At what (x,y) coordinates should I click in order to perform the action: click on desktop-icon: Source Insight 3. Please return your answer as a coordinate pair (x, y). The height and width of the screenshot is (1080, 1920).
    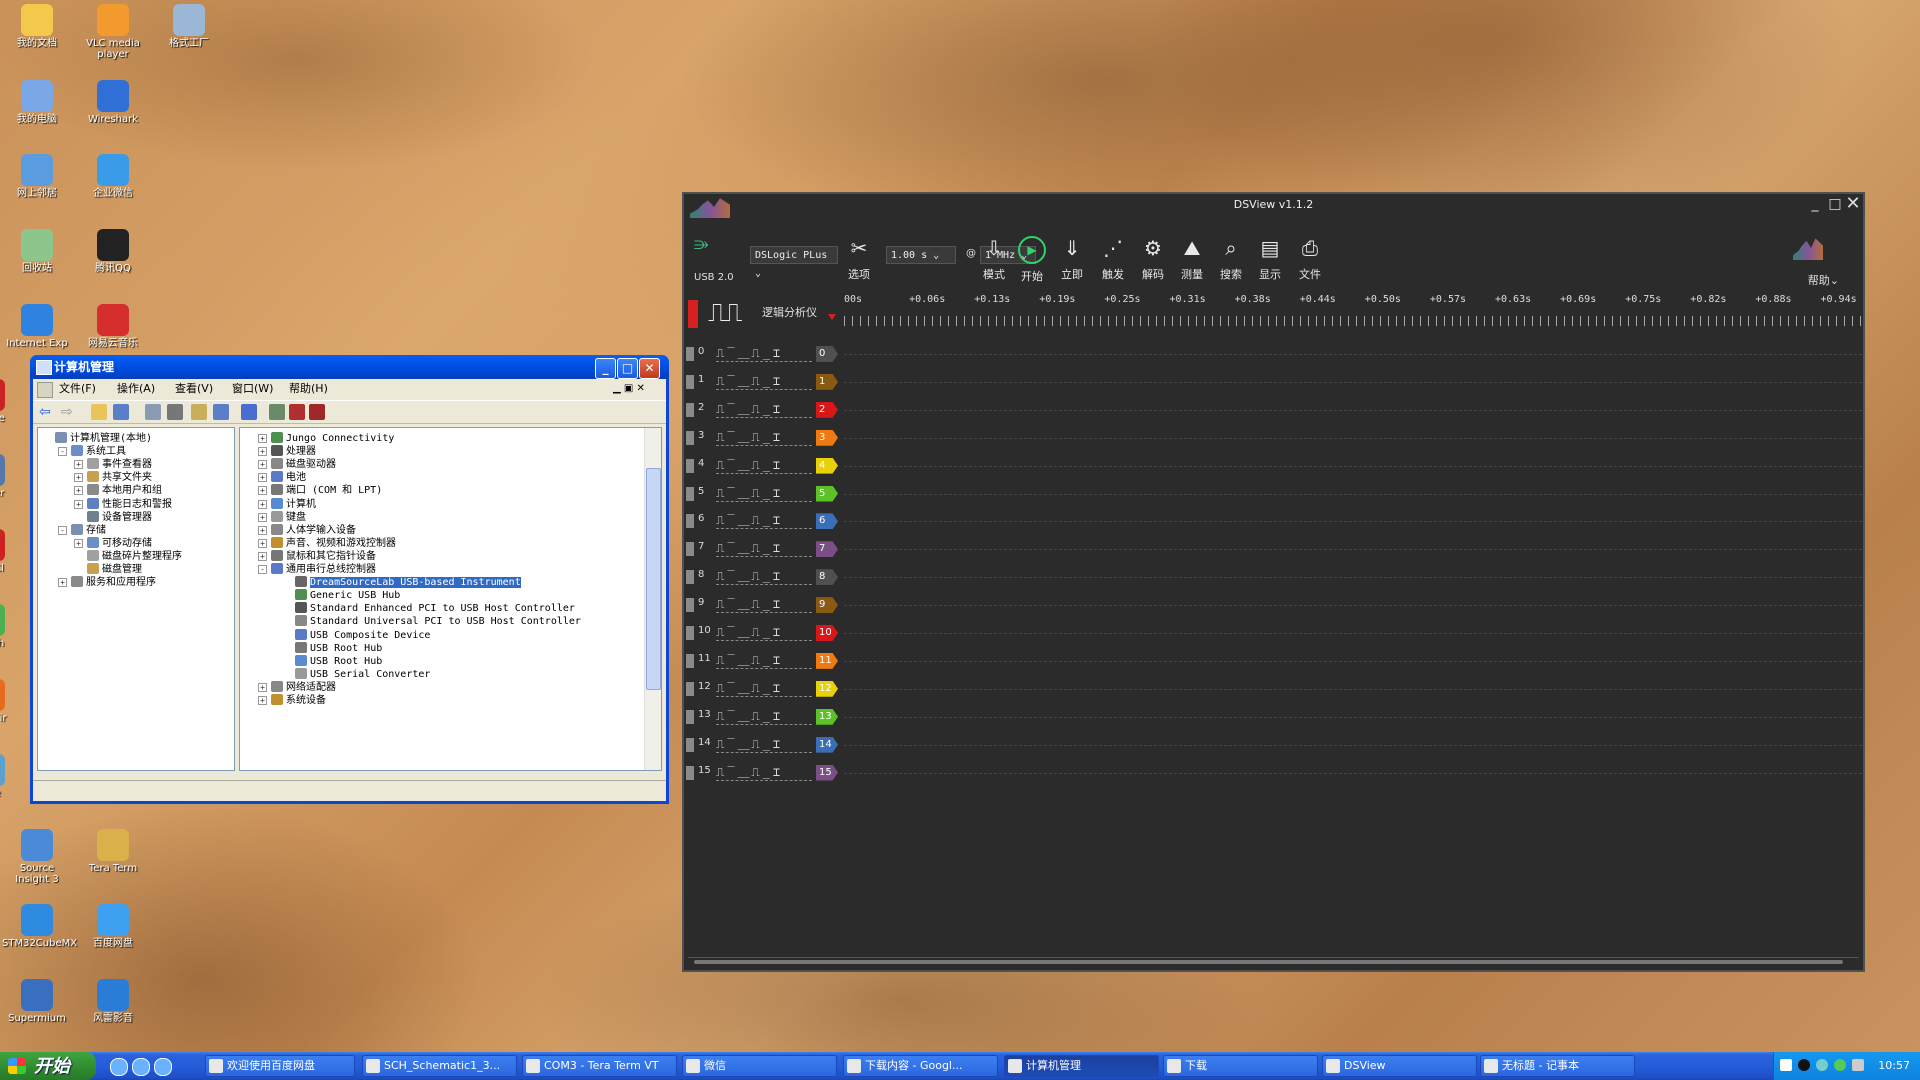
    Looking at the image, I should click on (37, 857).